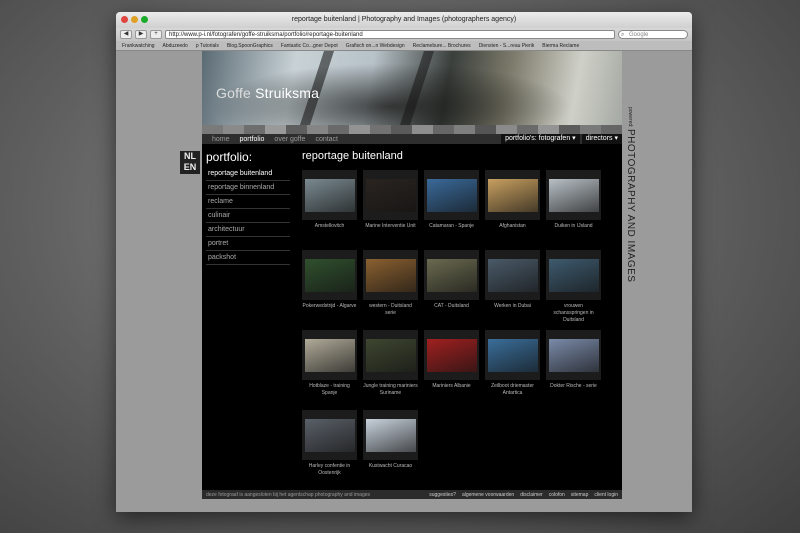  Describe the element at coordinates (507, 46) in the screenshot. I see `bookmark-item: Diensten - S...reau Pierik` at that location.